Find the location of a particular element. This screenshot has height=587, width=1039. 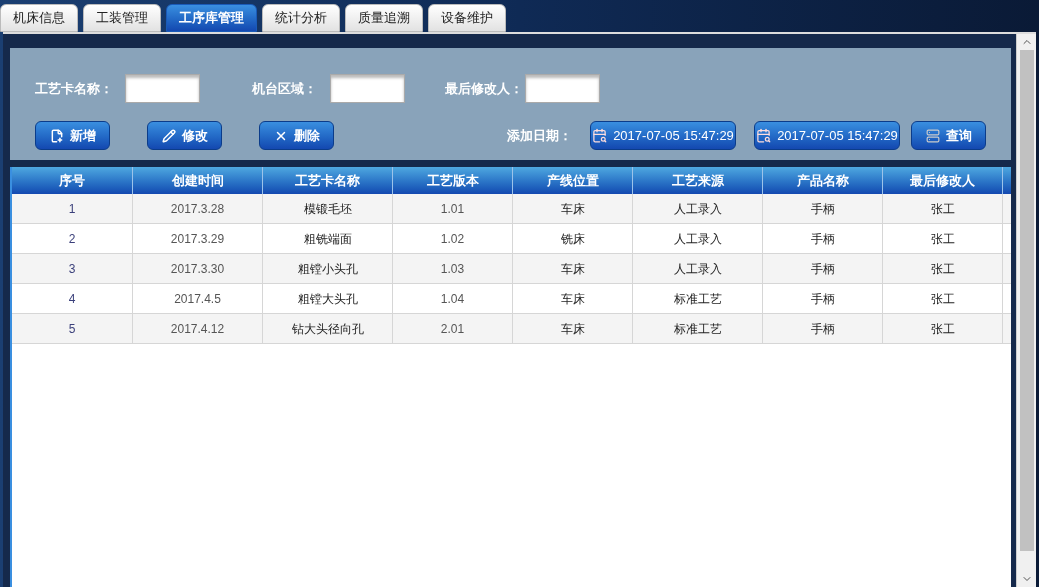

table-row: 5 2017.4.12 钻大头径向孔 2.01 车床 标准工艺 手柄 张工 is located at coordinates (511, 329).